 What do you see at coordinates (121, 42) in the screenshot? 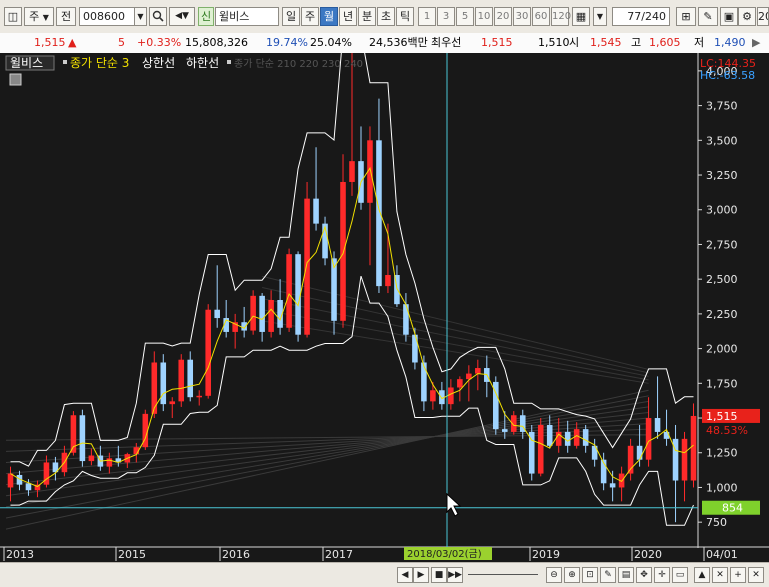
I see `change-value: 5` at bounding box center [121, 42].